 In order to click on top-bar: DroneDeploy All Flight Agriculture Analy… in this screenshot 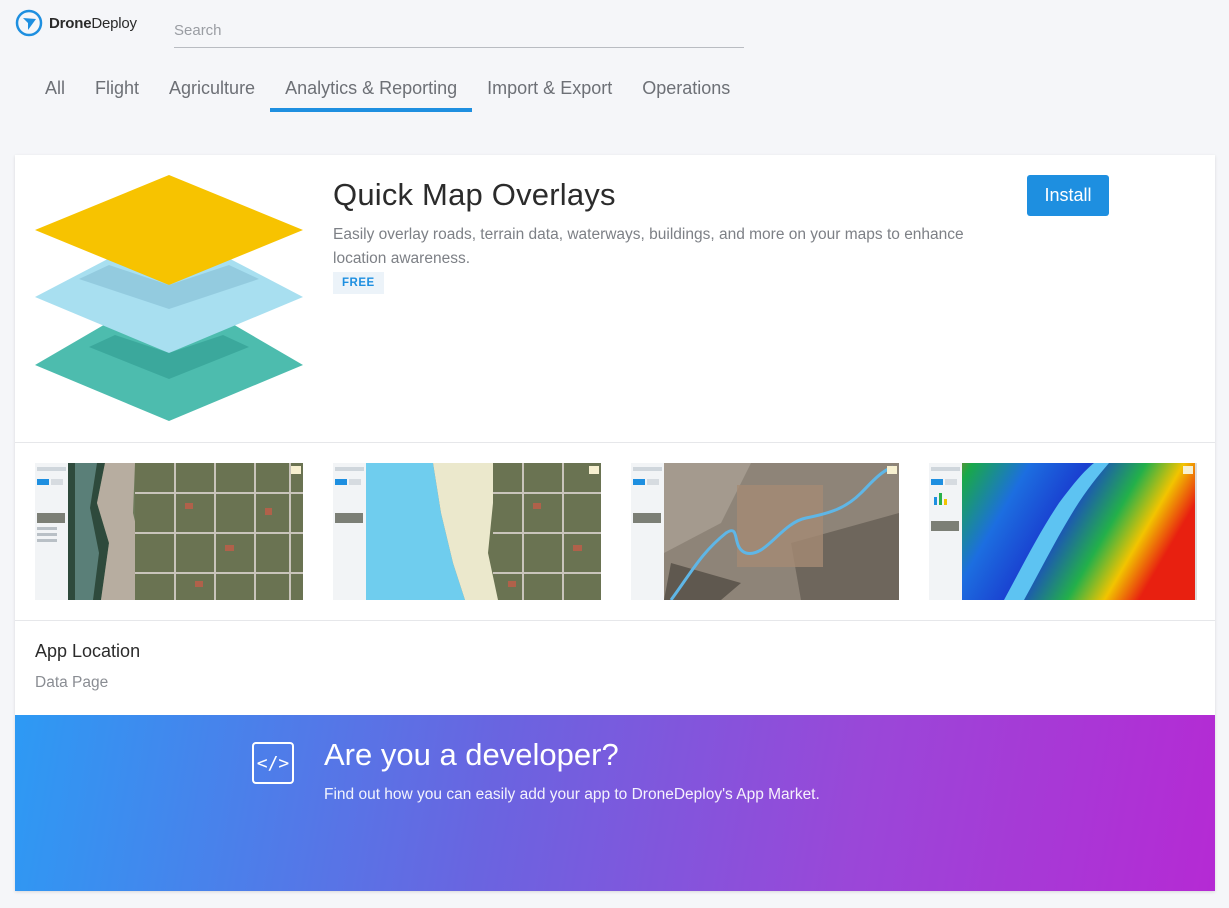, I will do `click(614, 56)`.